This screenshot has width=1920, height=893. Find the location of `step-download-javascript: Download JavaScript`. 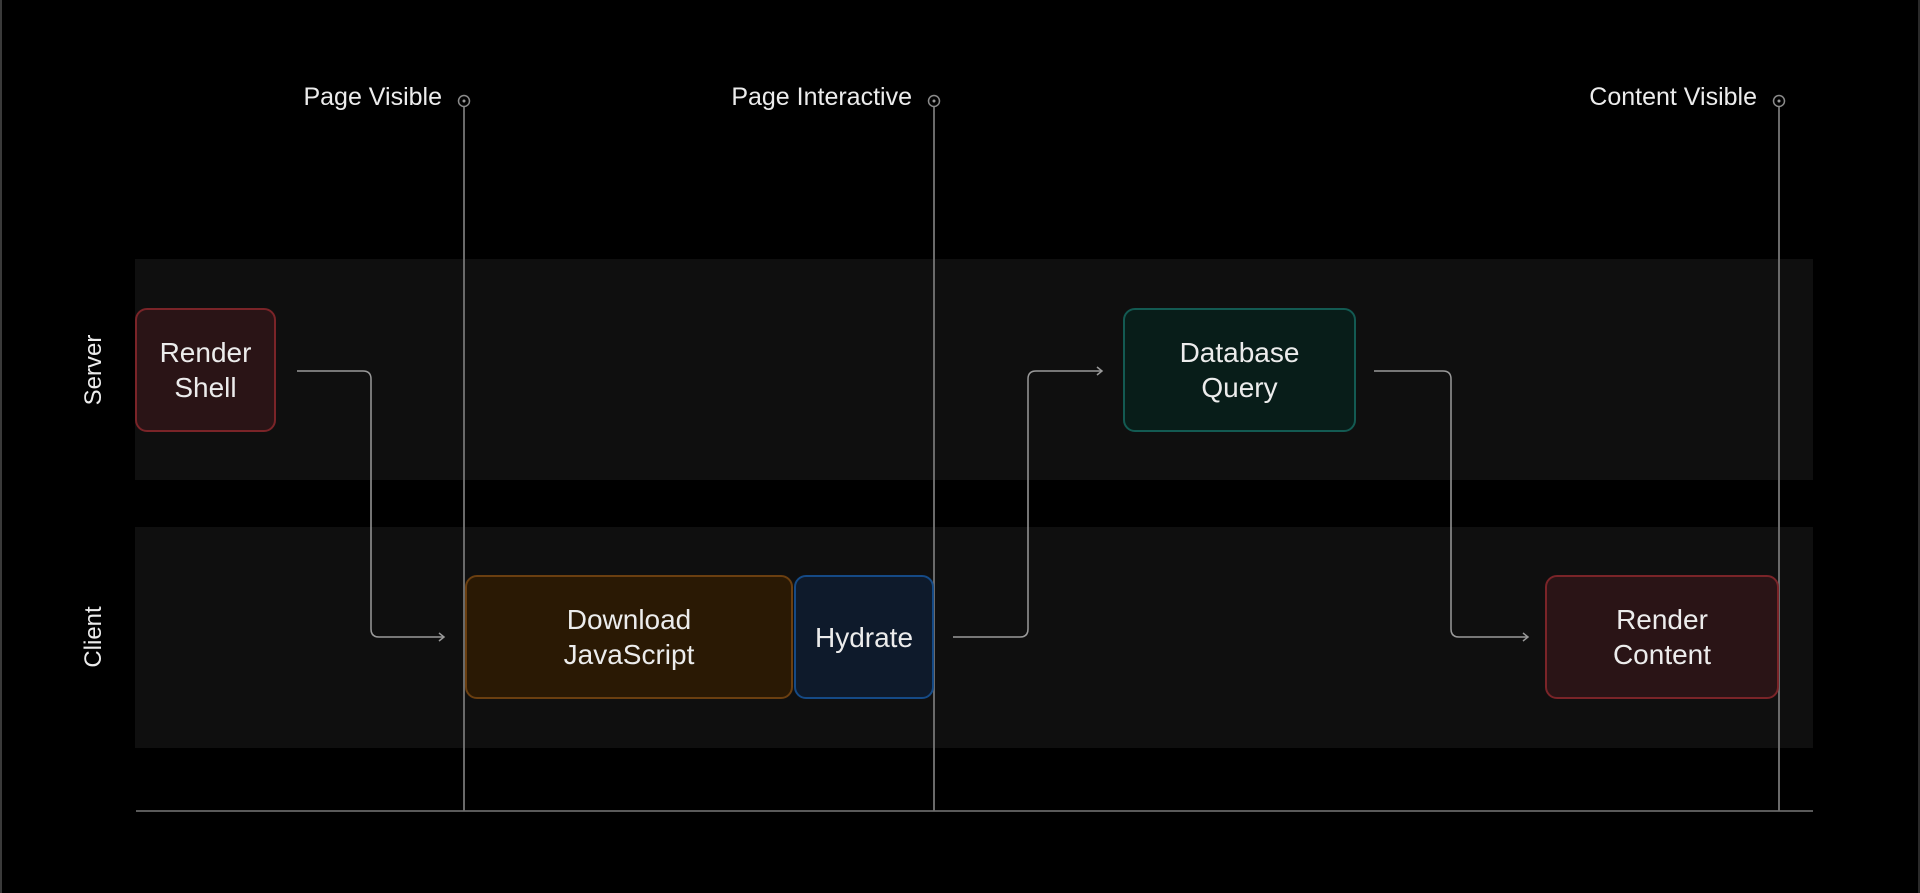

step-download-javascript: Download JavaScript is located at coordinates (629, 637).